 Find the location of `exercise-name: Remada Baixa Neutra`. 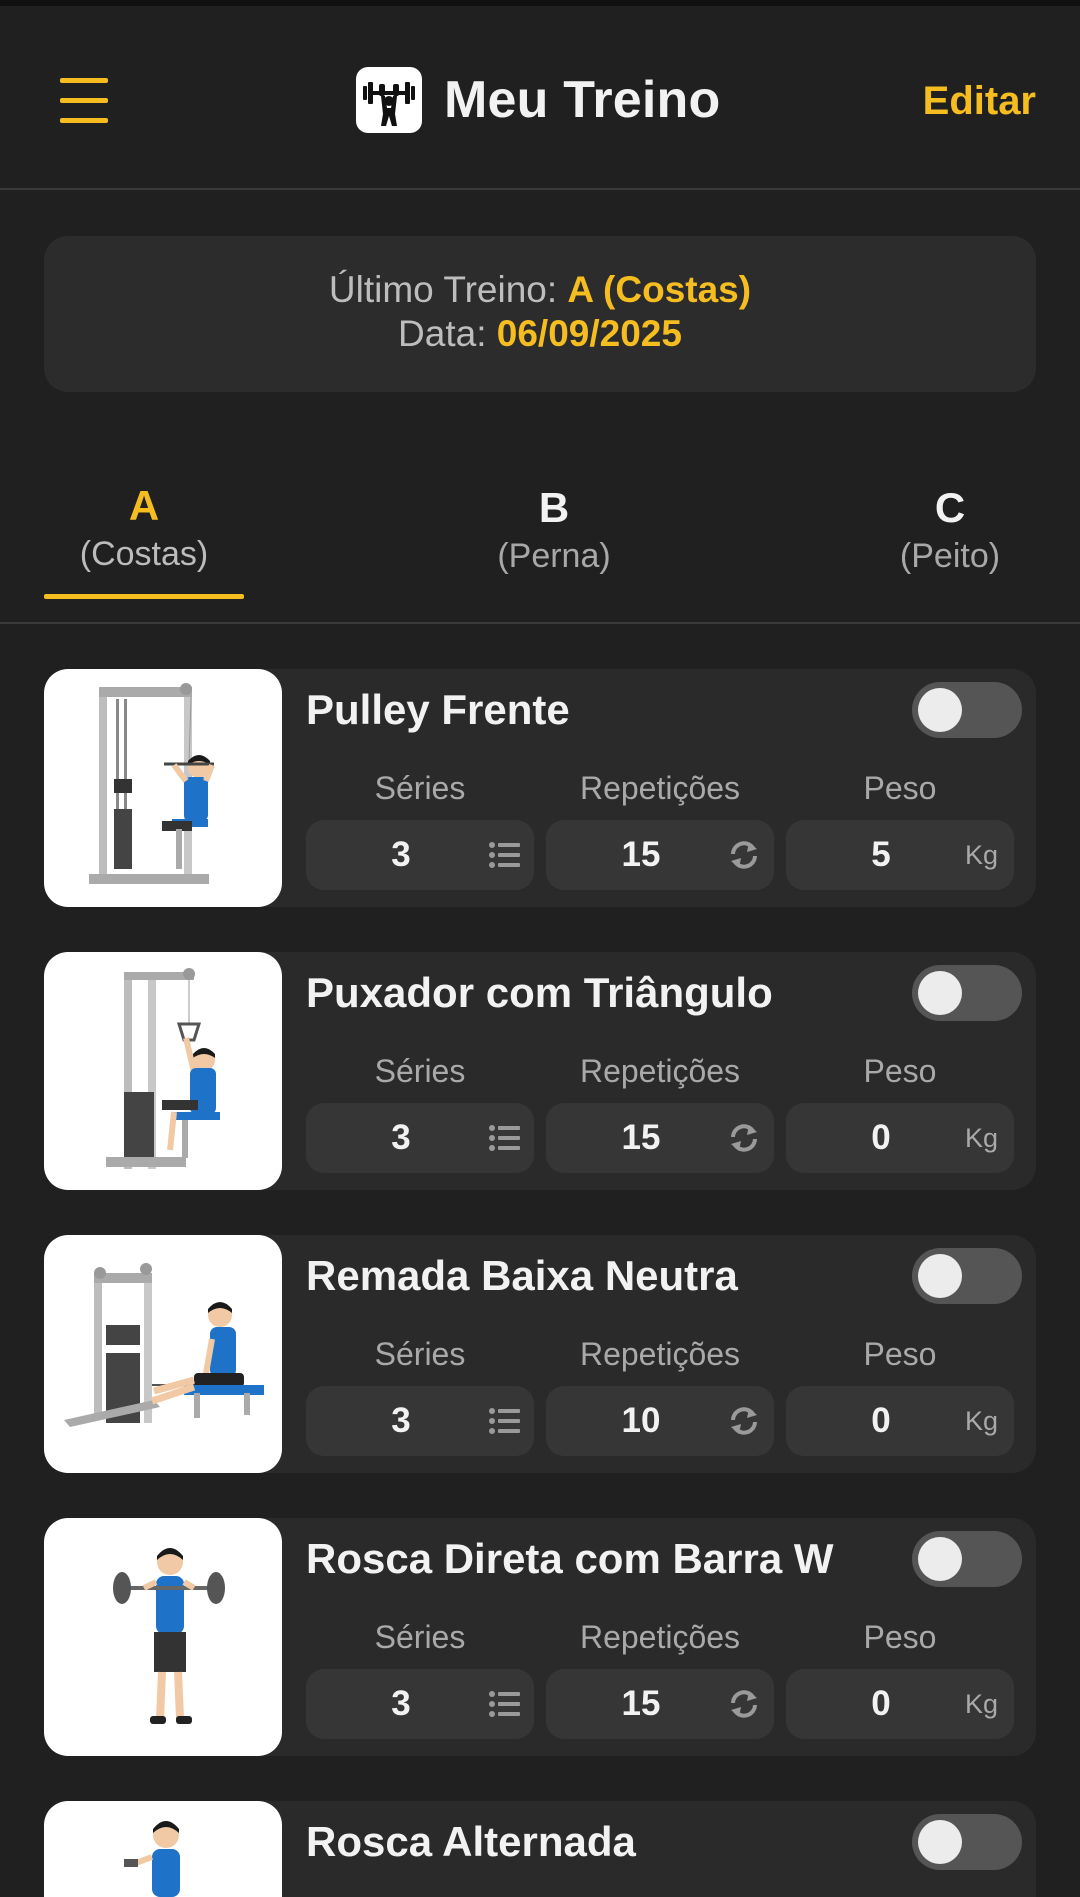

exercise-name: Remada Baixa Neutra is located at coordinates (522, 1275).